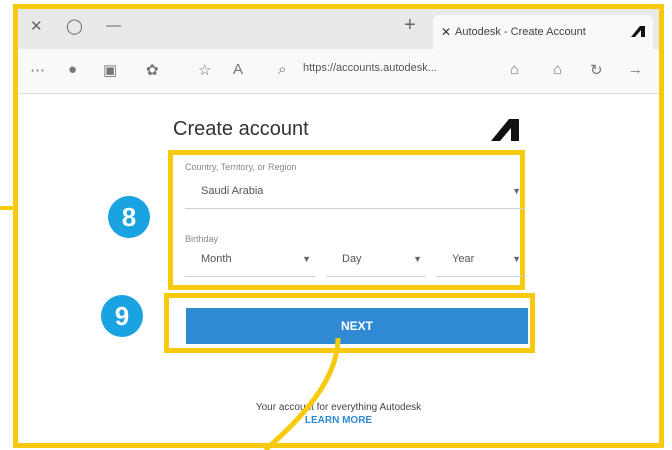 The height and width of the screenshot is (450, 672). I want to click on step-9-badge: 9, so click(122, 316).